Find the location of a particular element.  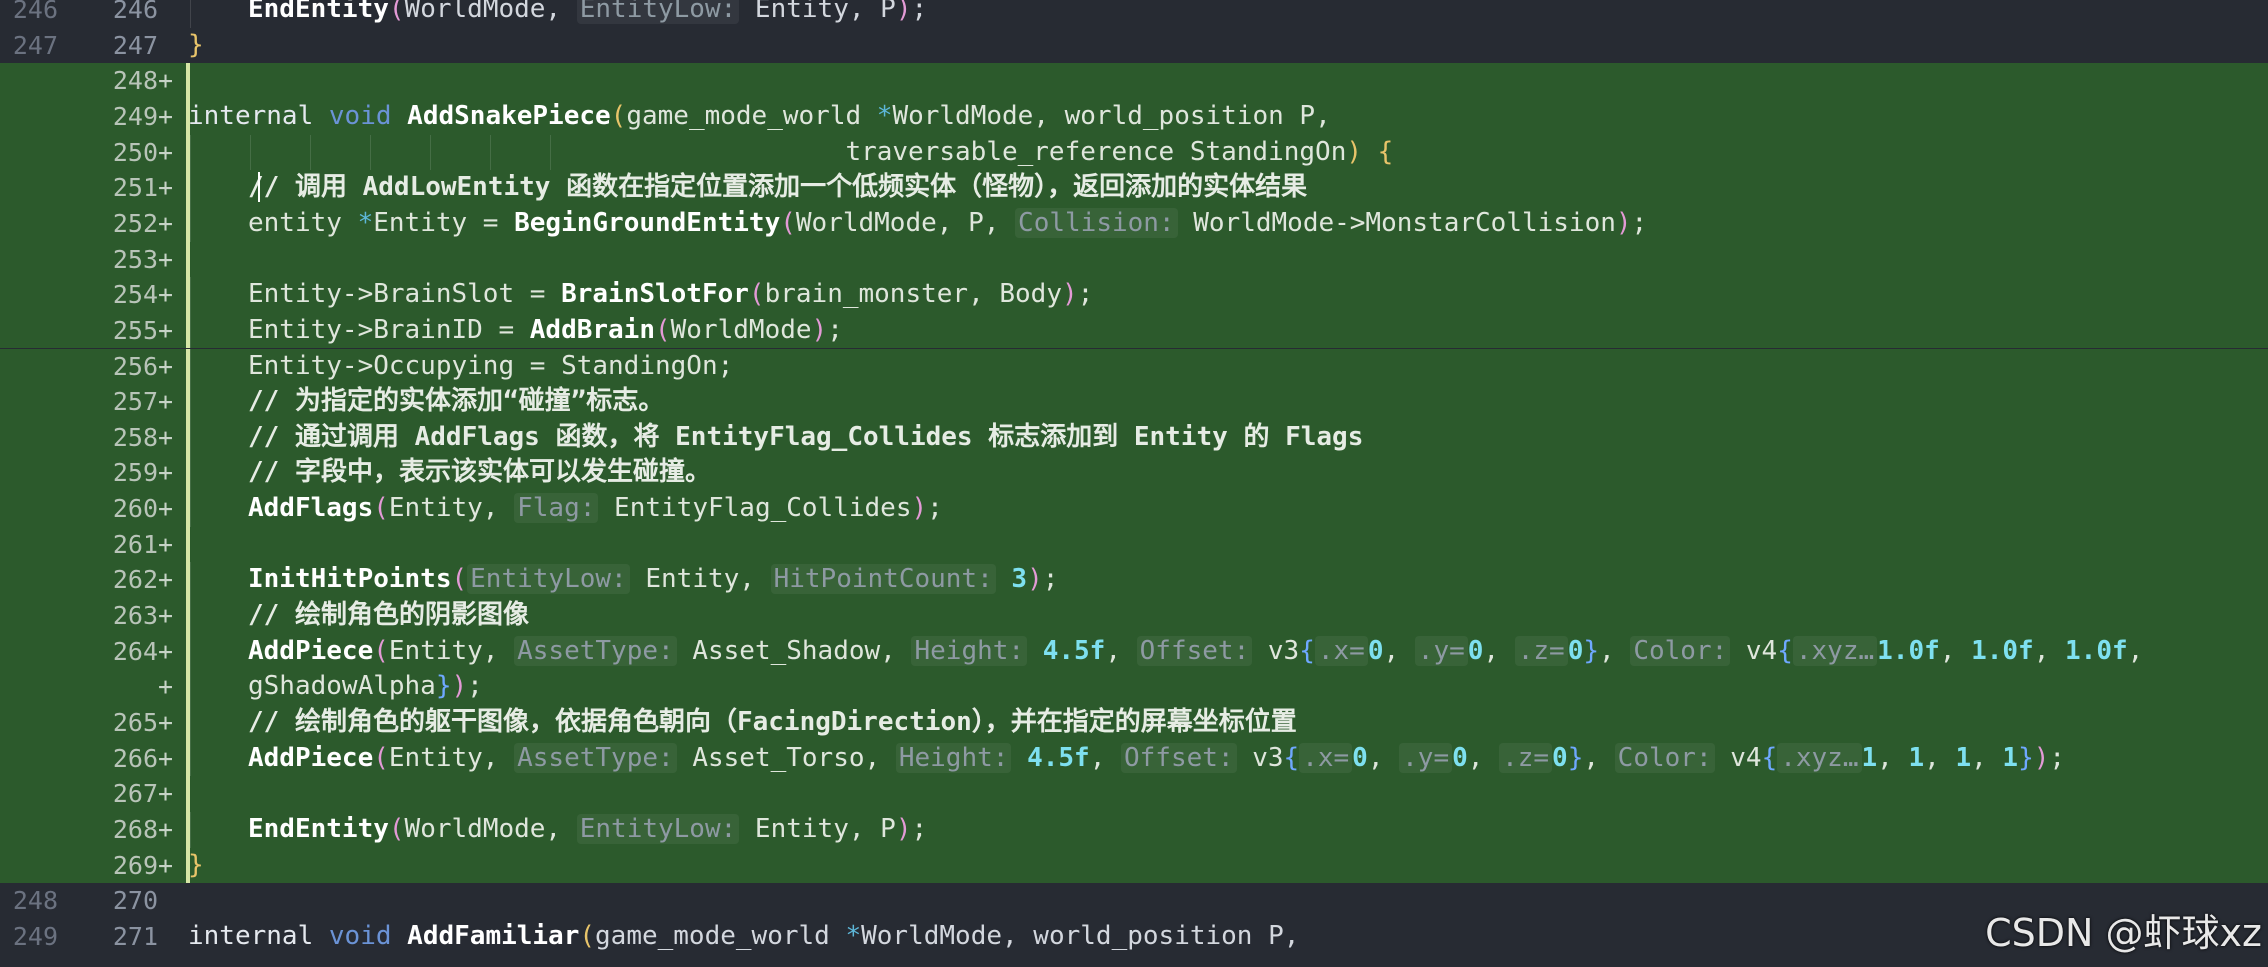

new-line-number: 269 is located at coordinates (135, 865).